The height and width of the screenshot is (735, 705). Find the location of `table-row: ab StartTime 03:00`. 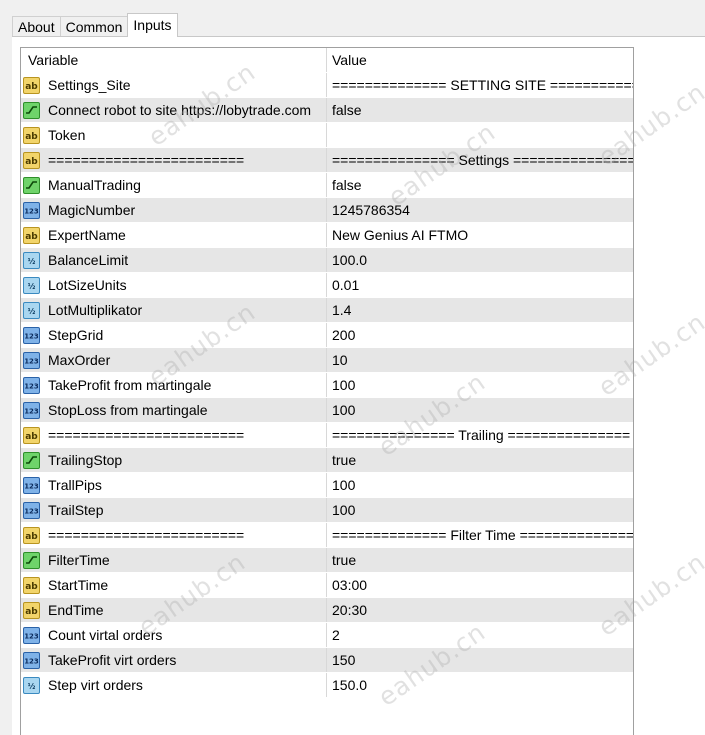

table-row: ab StartTime 03:00 is located at coordinates (327, 585).